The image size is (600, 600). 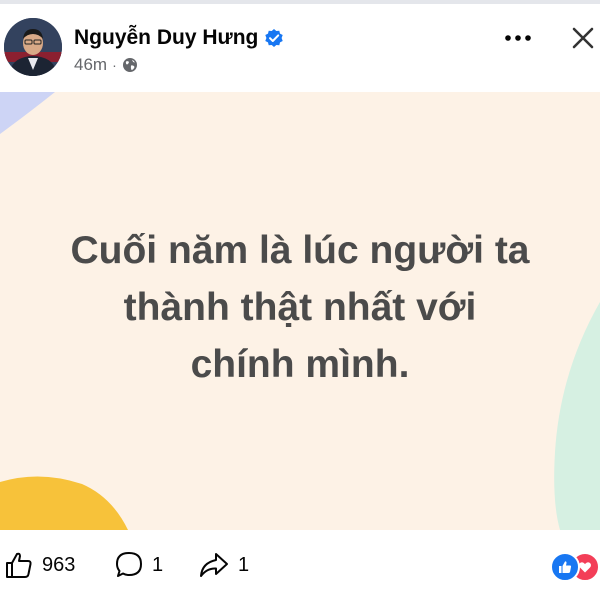 I want to click on close-icon, so click(x=583, y=38).